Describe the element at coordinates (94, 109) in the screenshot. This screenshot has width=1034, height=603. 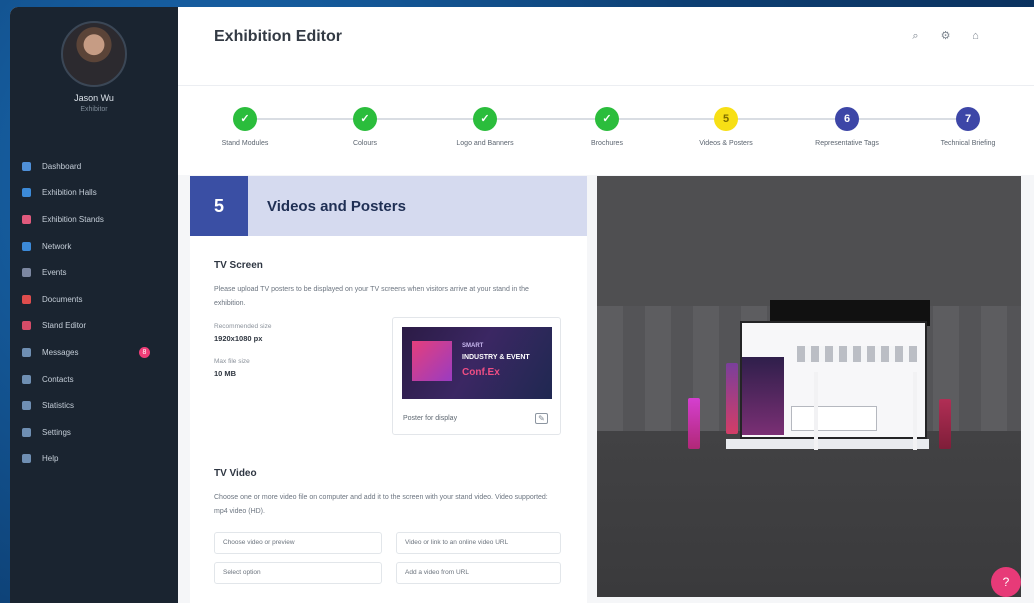
I see `user-role: Exhibitor` at that location.